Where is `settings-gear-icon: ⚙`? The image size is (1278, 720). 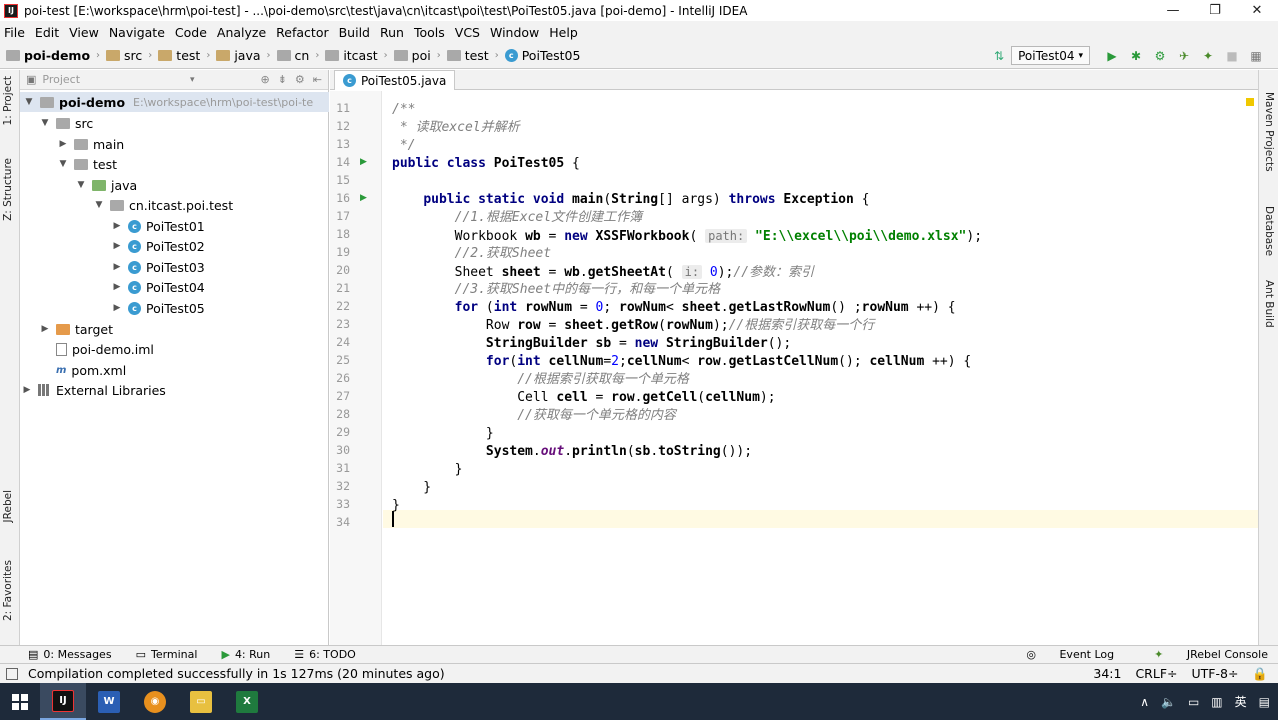 settings-gear-icon: ⚙ is located at coordinates (300, 79).